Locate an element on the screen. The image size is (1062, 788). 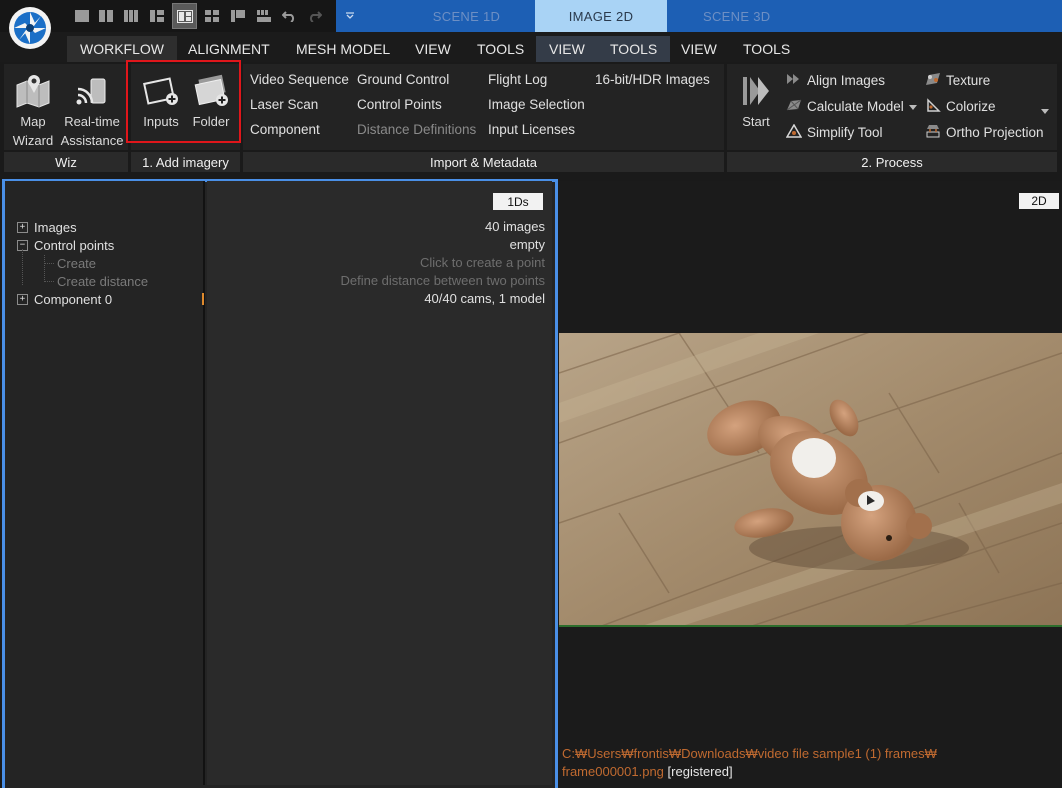
start-button: Start is located at coordinates (756, 100).